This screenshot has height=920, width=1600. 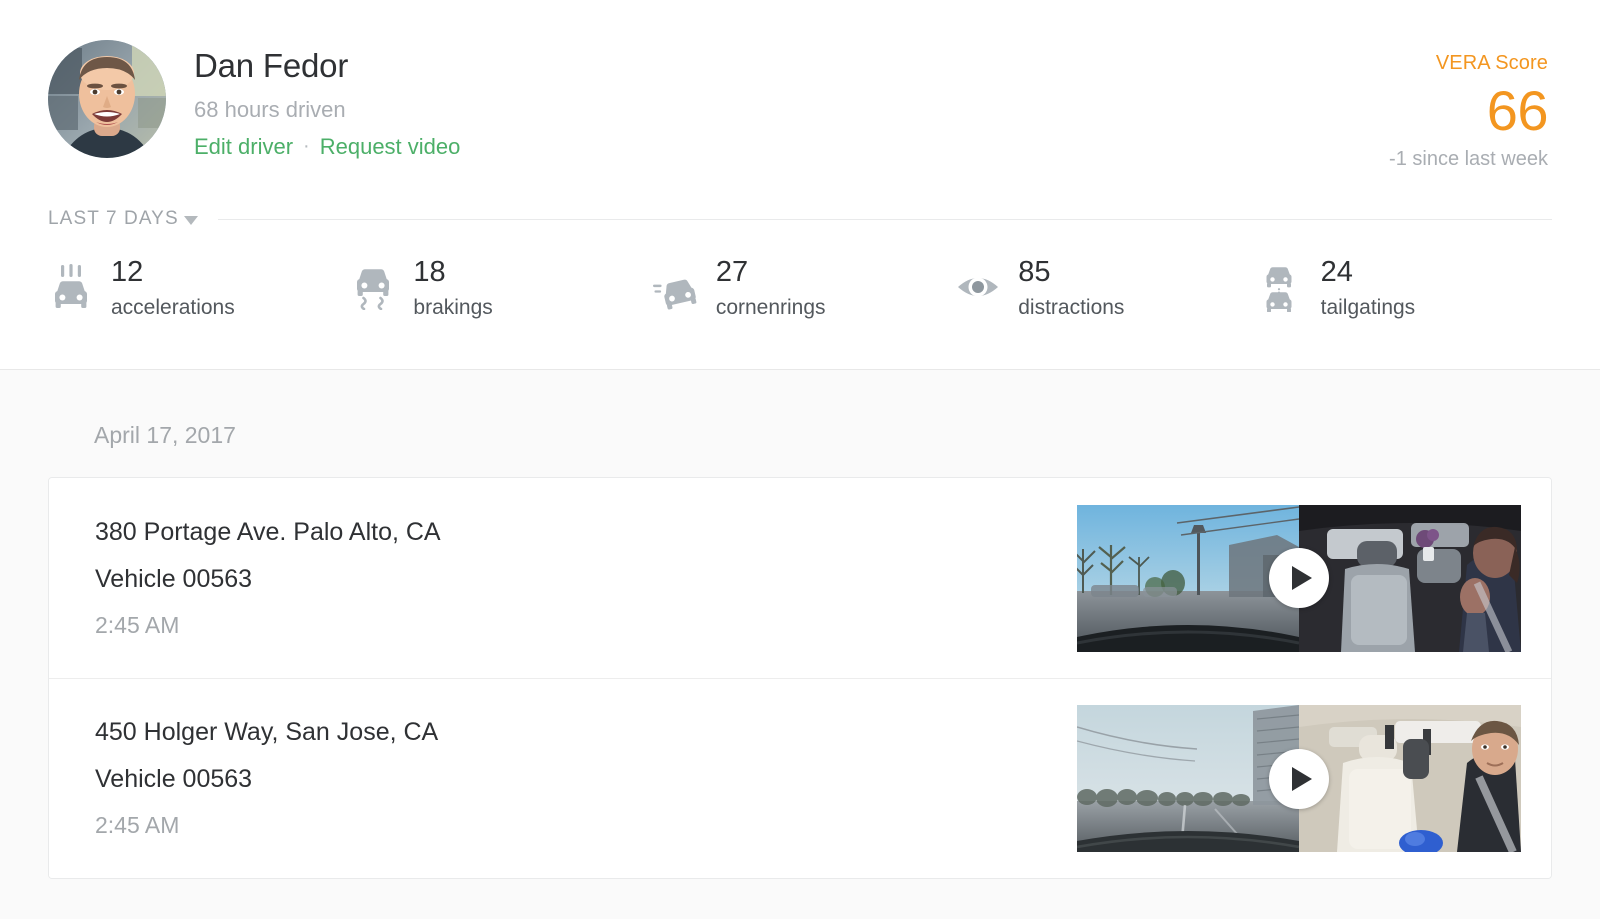 What do you see at coordinates (771, 289) in the screenshot?
I see `stat-cornerings-text: 27 cornenrings` at bounding box center [771, 289].